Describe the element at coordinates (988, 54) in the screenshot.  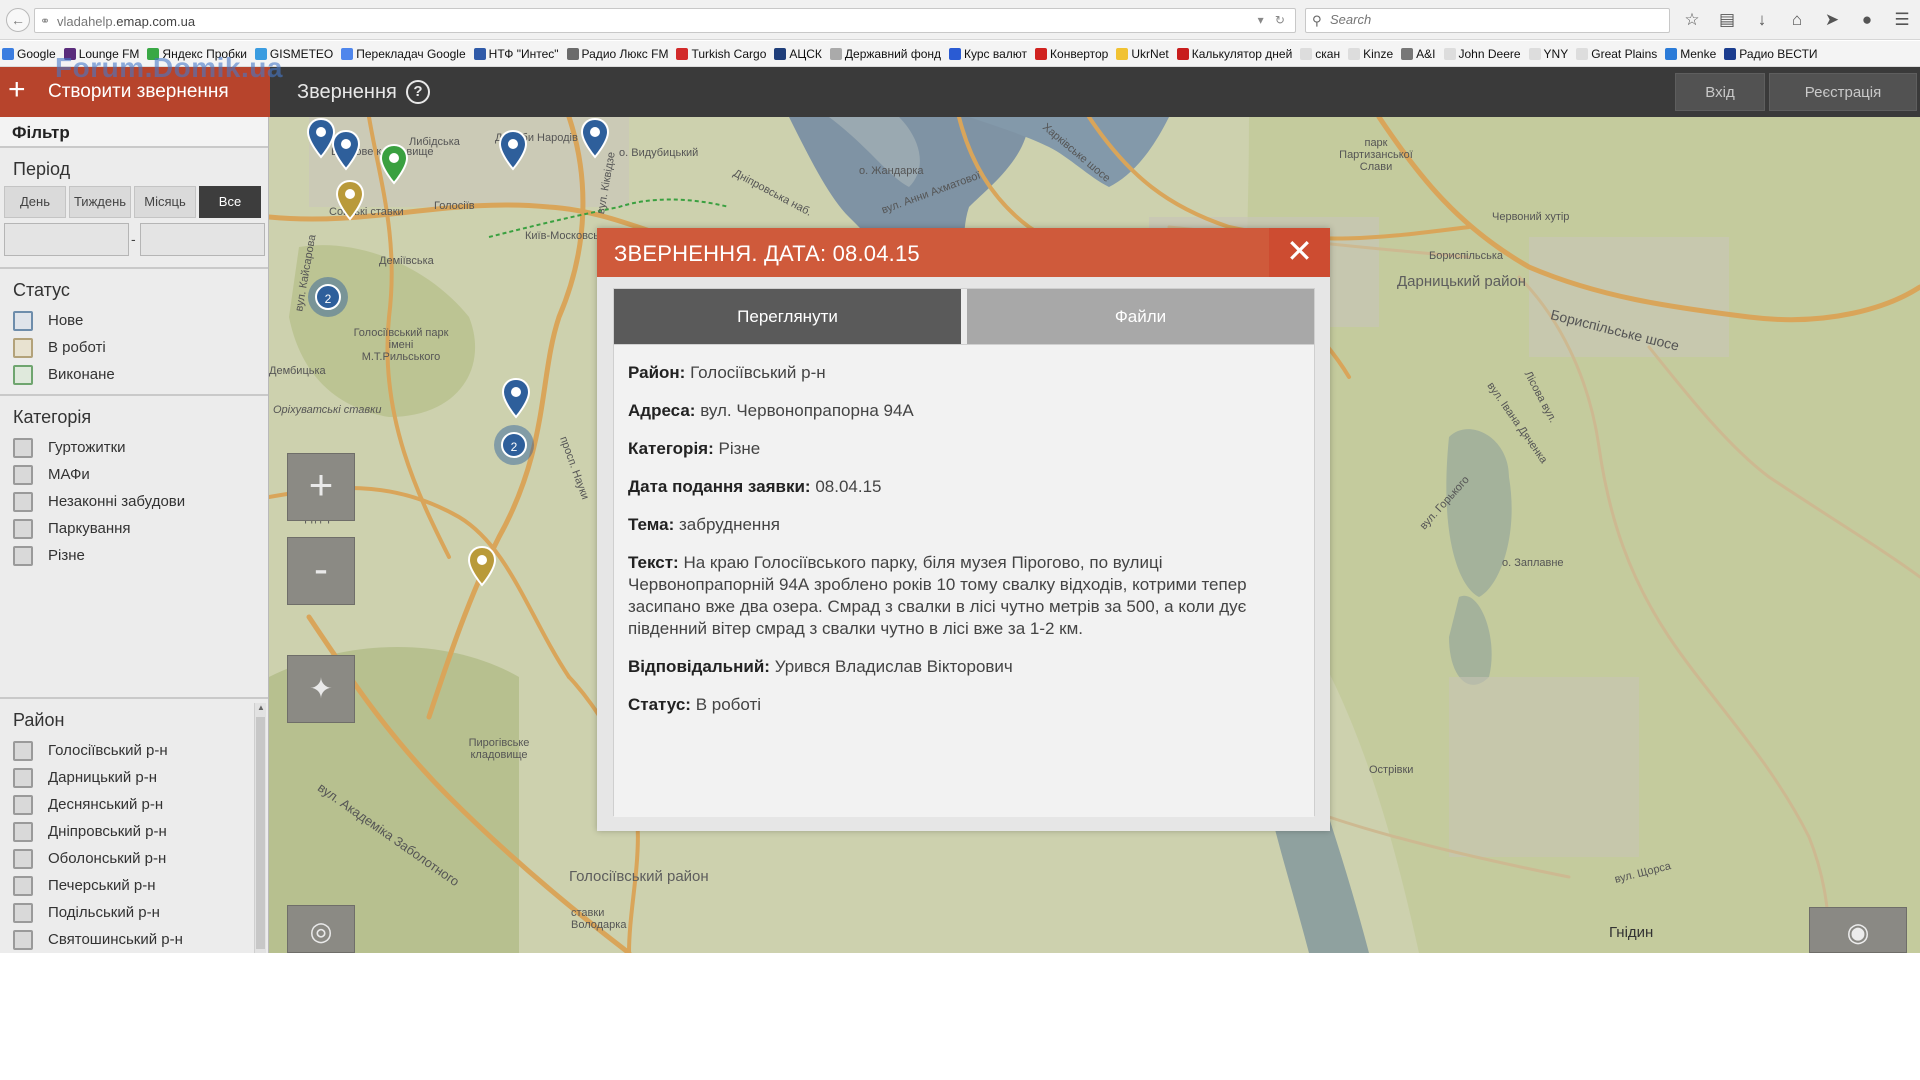
I see `bookmark-item: Курс валют` at that location.